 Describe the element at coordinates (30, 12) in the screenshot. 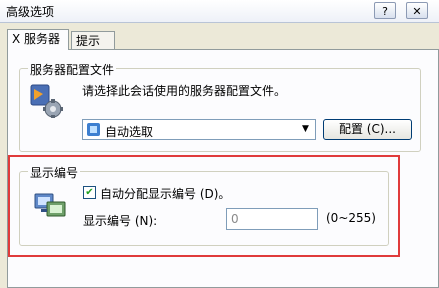

I see `window-title: 高级选项` at that location.